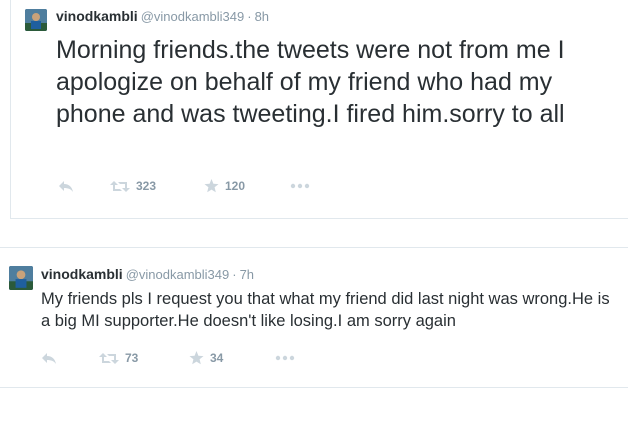  What do you see at coordinates (146, 186) in the screenshot?
I see `retweet-count: 323` at bounding box center [146, 186].